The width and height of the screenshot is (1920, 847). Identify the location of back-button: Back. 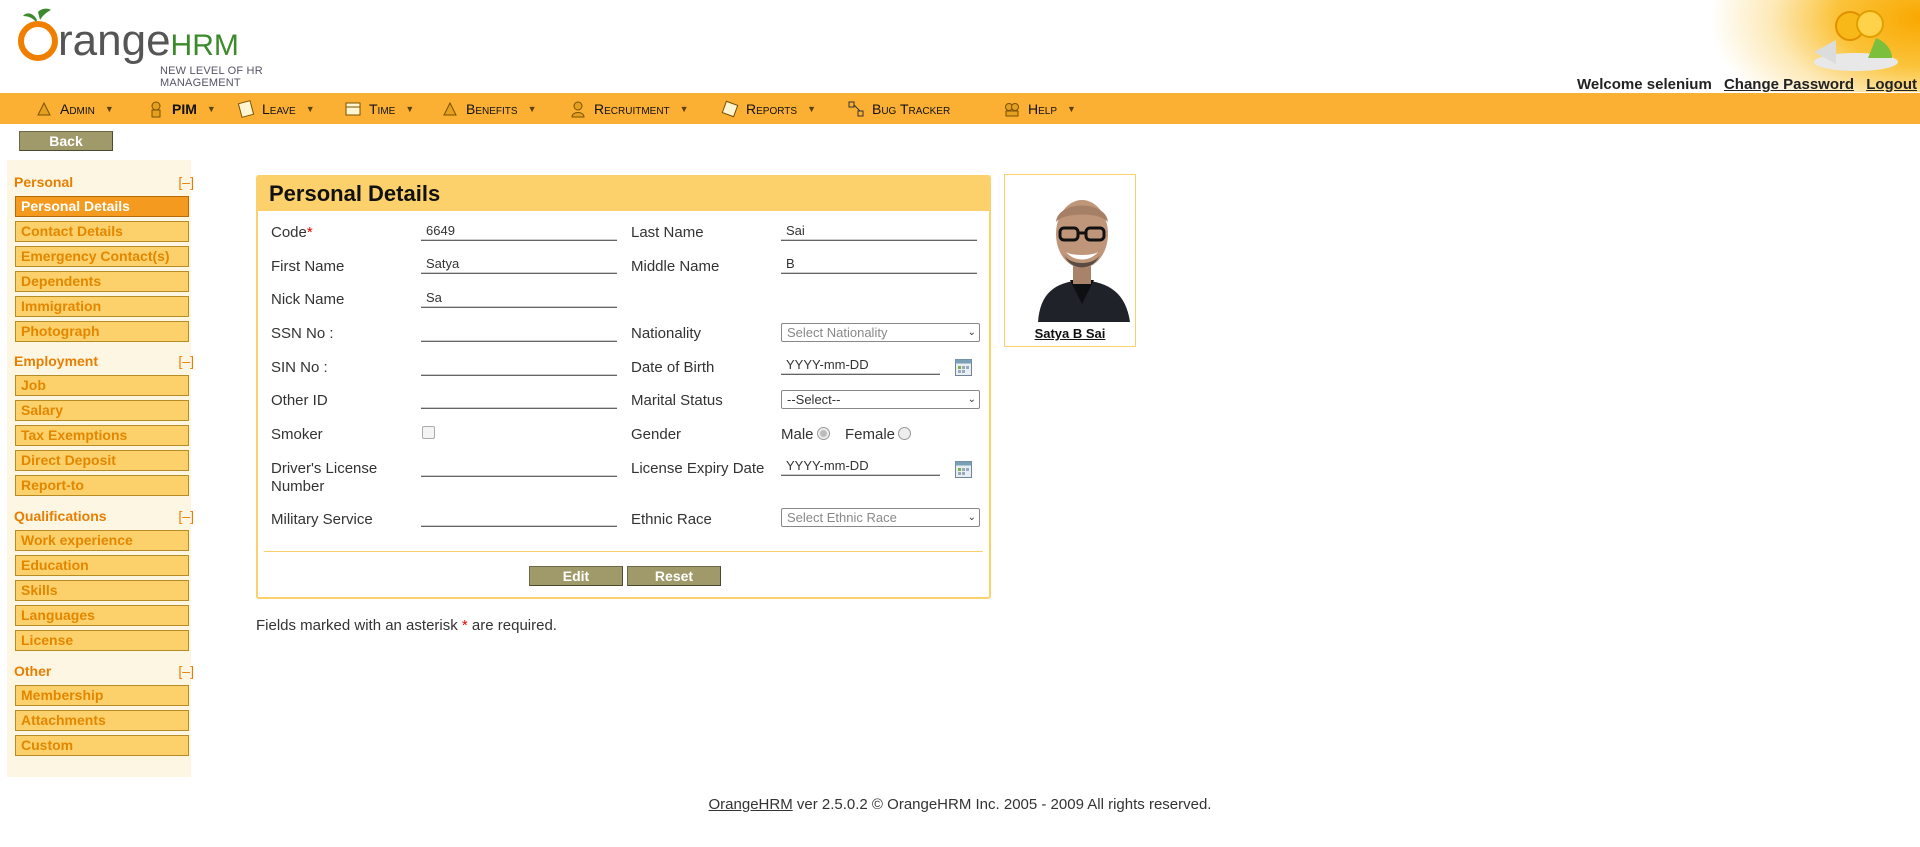
(66, 141).